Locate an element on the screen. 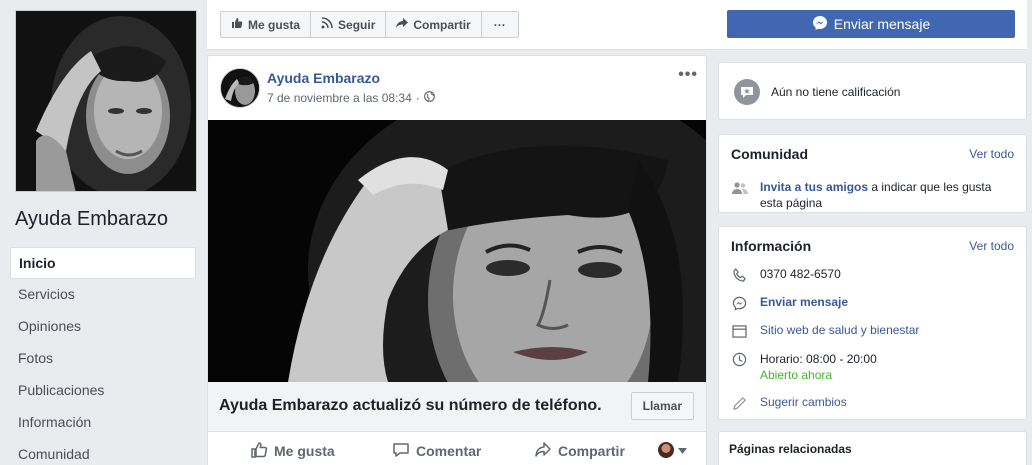 The width and height of the screenshot is (1032, 465). more-options-button: ··· is located at coordinates (500, 24).